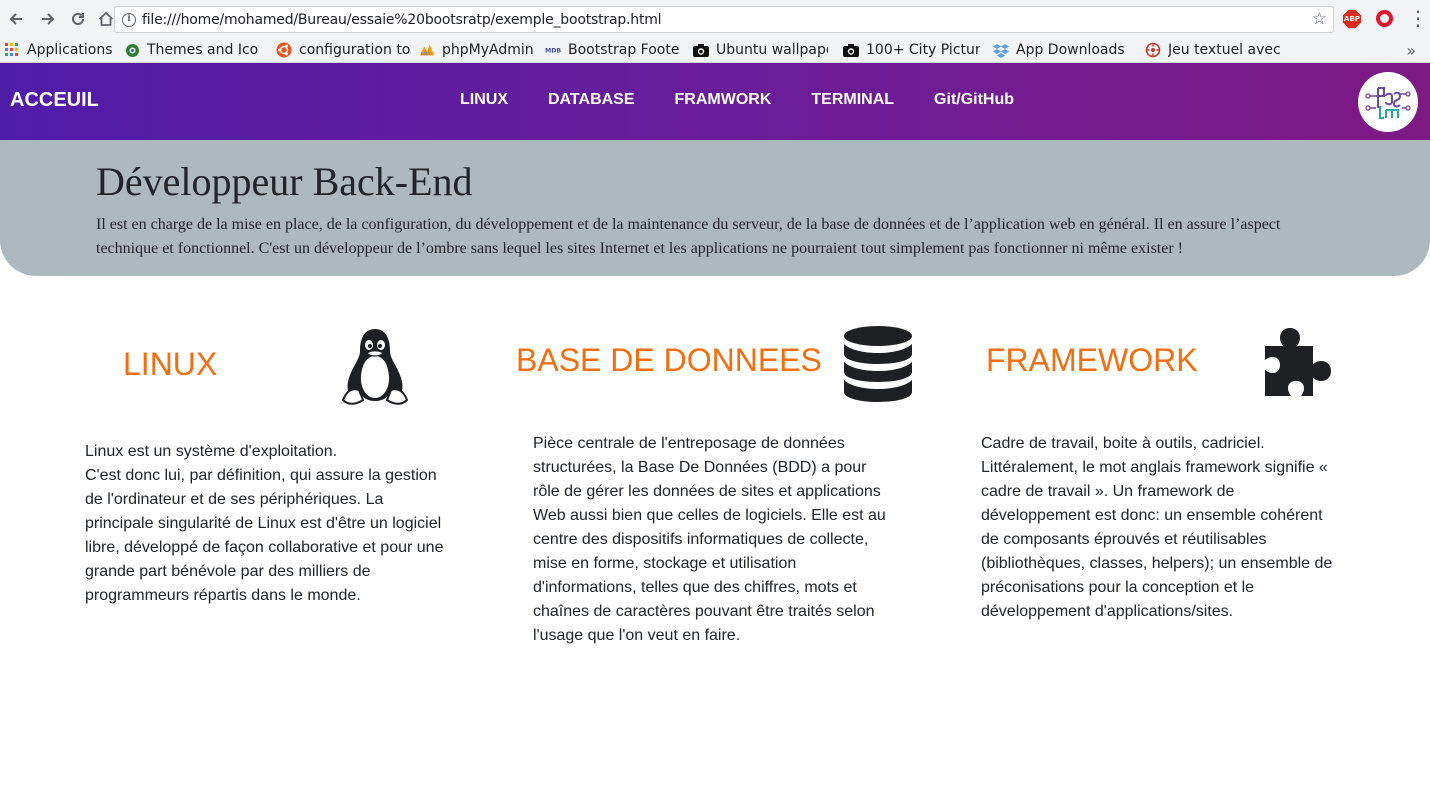 The width and height of the screenshot is (1430, 812). What do you see at coordinates (284, 181) in the screenshot?
I see `hero-title: Développeur Back-End` at bounding box center [284, 181].